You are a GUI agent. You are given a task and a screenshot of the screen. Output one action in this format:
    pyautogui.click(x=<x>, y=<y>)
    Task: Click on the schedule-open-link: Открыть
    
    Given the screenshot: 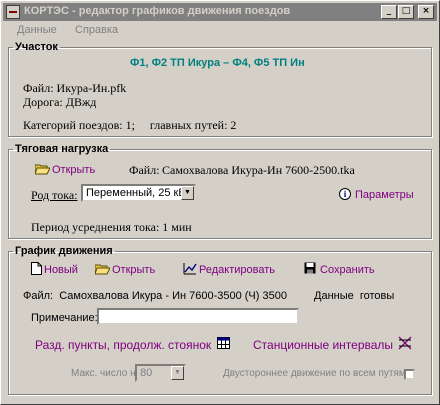 What is the action you would take?
    pyautogui.click(x=133, y=270)
    